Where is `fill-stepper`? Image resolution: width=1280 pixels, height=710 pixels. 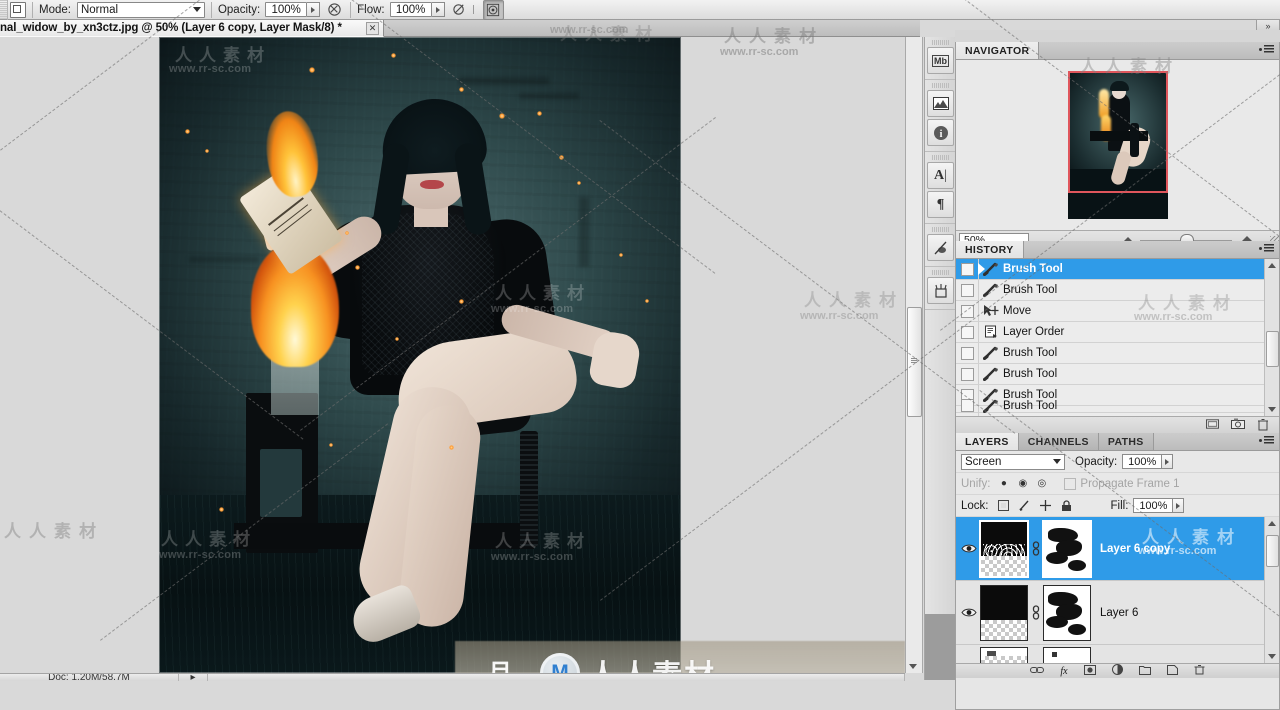 fill-stepper is located at coordinates (1179, 505).